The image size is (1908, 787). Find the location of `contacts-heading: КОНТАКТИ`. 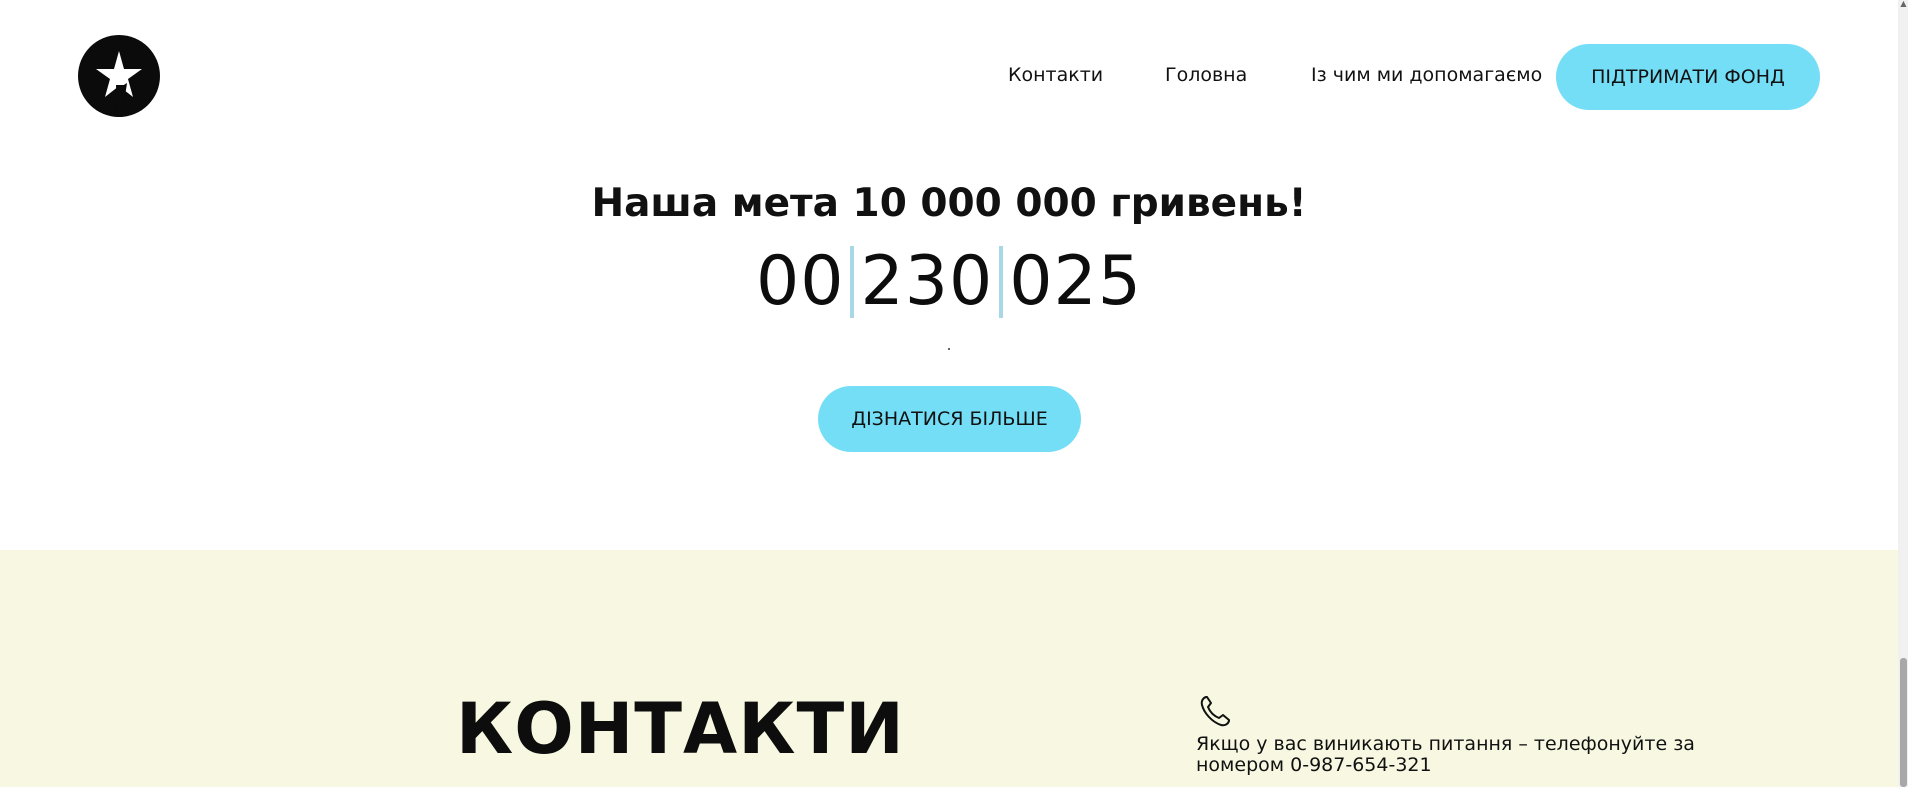

contacts-heading: КОНТАКТИ is located at coordinates (680, 729).